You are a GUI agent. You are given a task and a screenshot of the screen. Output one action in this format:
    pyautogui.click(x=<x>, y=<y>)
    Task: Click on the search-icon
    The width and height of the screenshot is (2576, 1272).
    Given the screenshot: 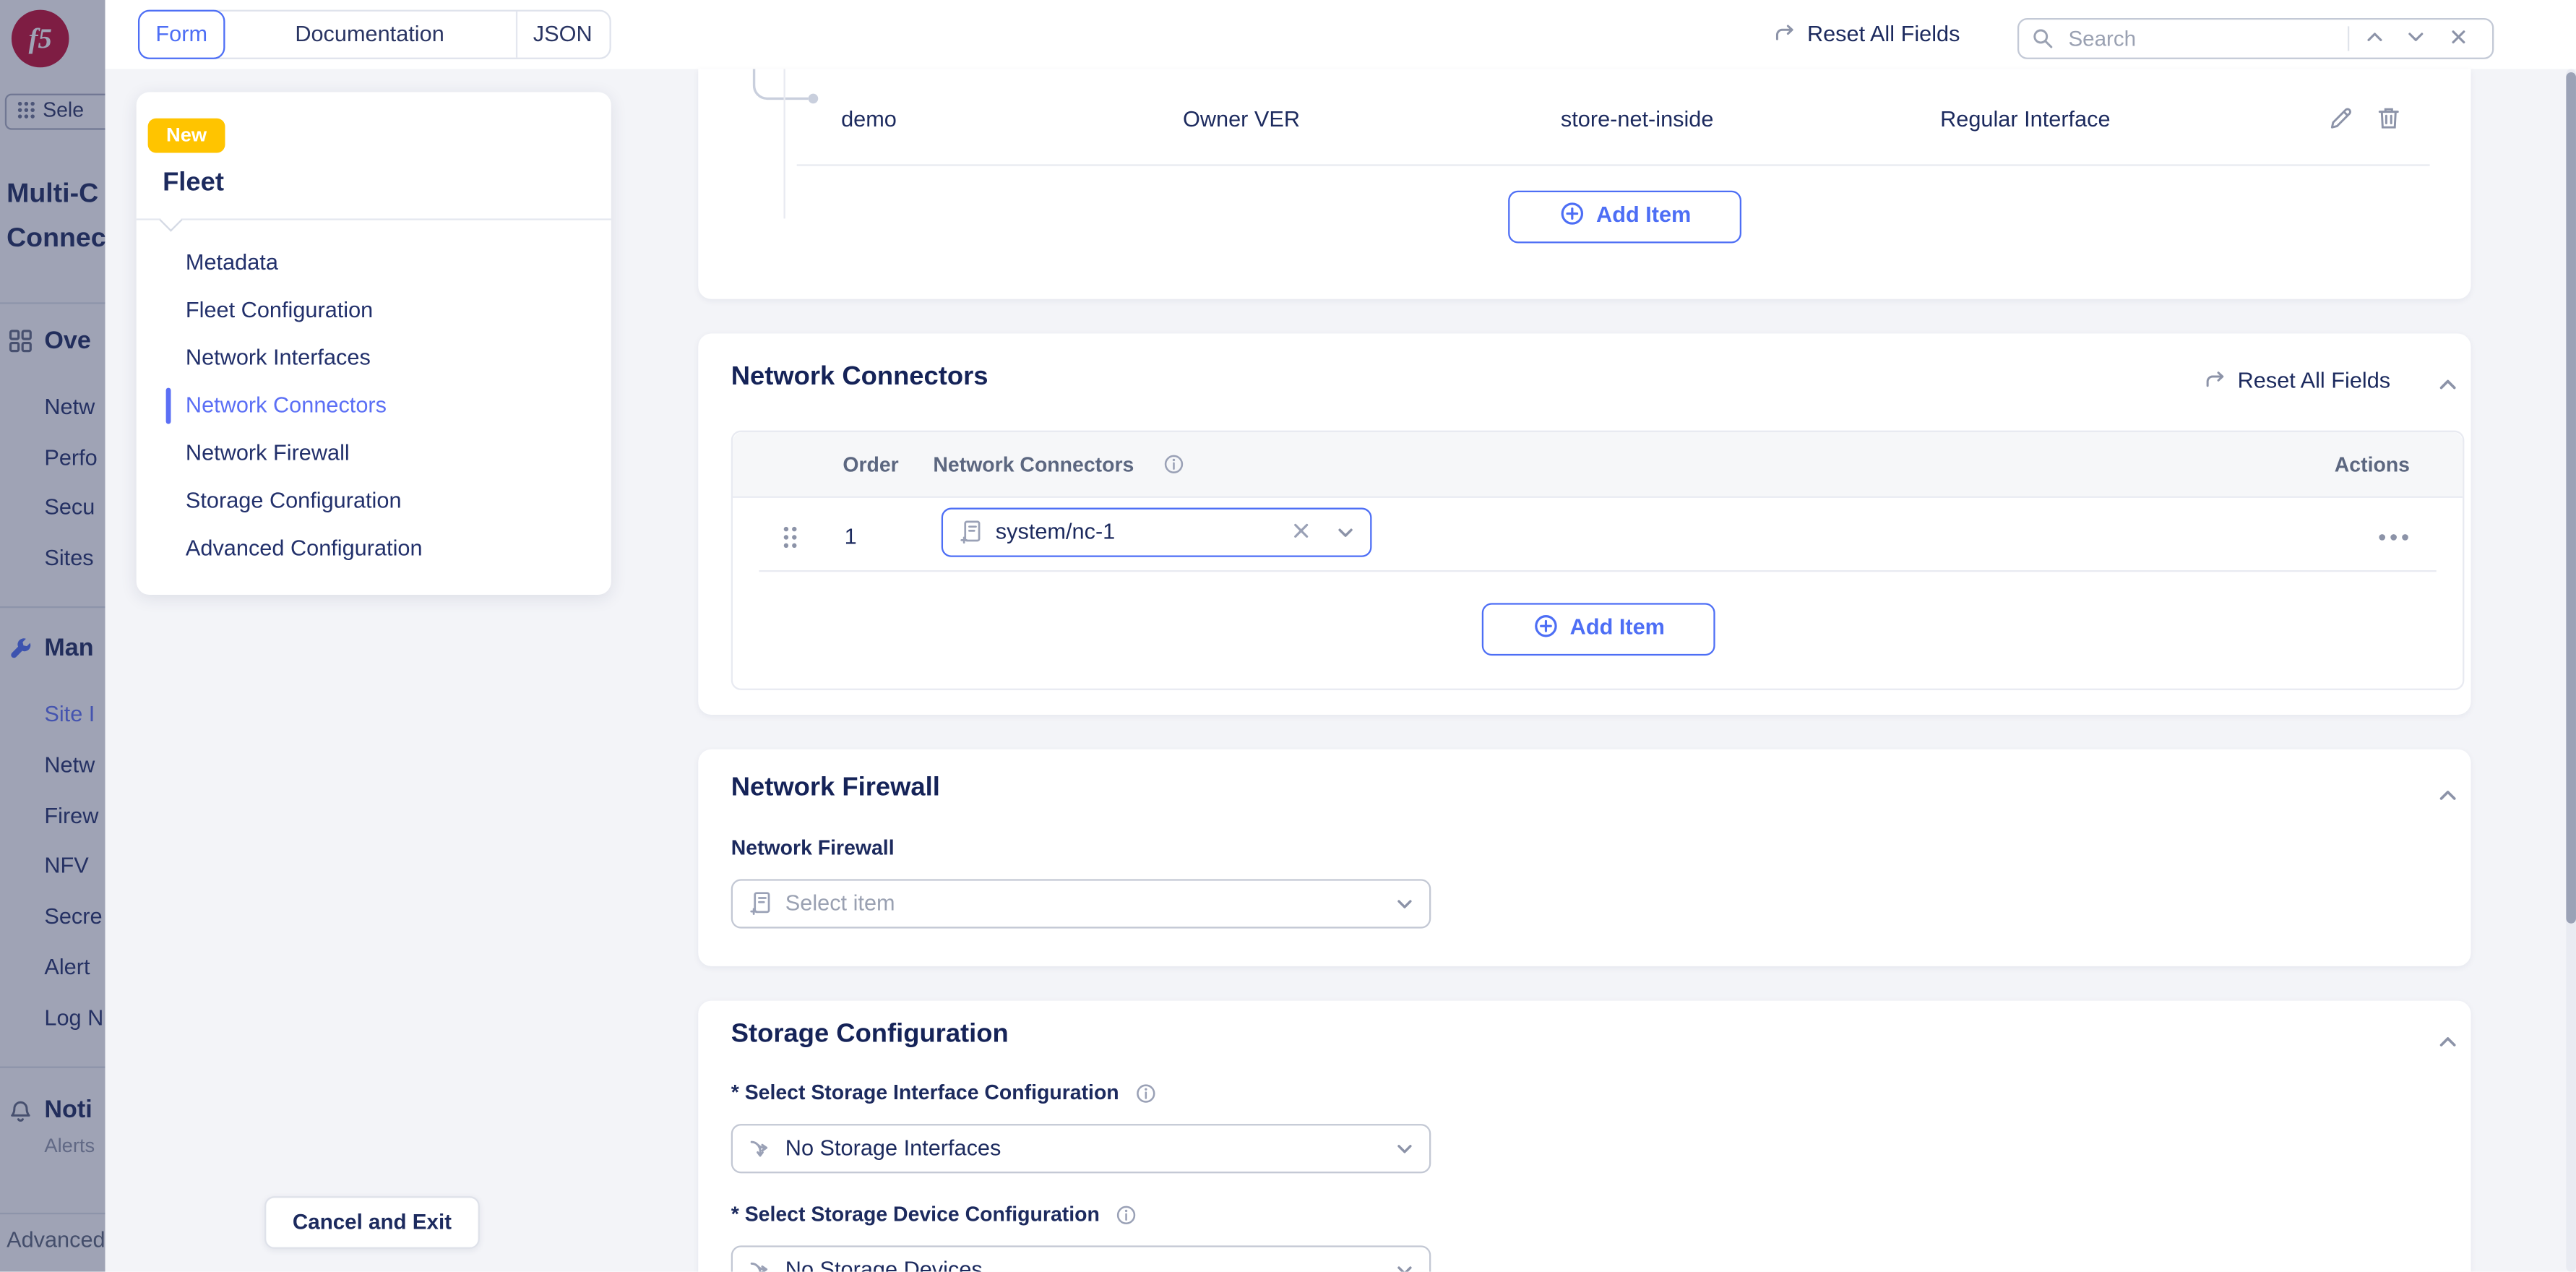 What is the action you would take?
    pyautogui.click(x=2043, y=38)
    